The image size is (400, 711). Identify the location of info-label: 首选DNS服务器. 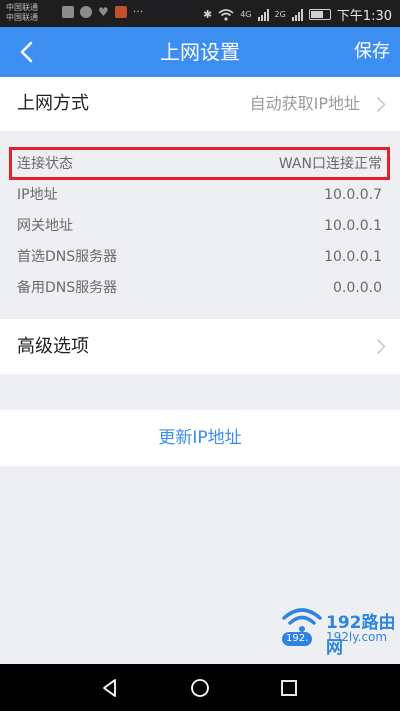
(67, 257).